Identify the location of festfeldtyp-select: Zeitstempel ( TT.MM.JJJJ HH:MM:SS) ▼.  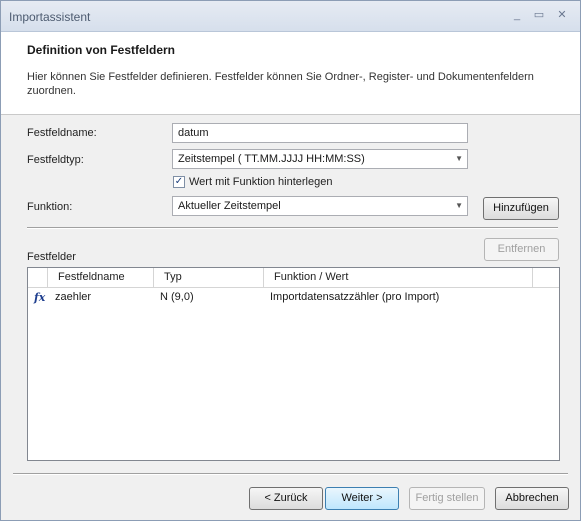
(320, 159).